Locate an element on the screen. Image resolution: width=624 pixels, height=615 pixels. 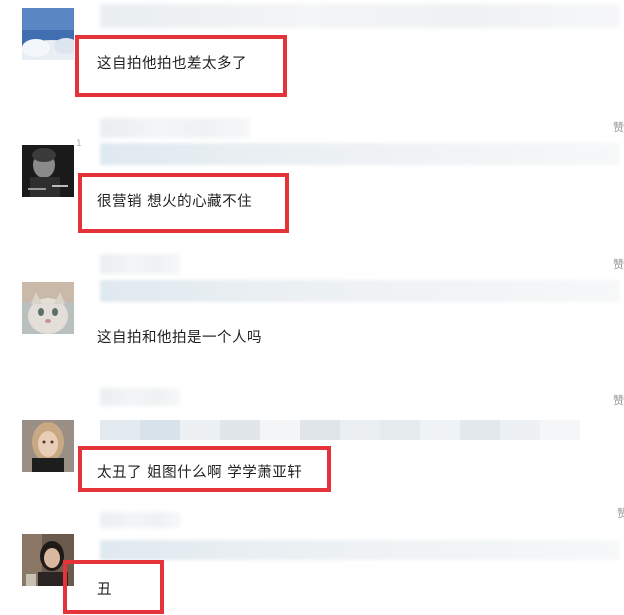
pixelated-metadata is located at coordinates (360, 430).